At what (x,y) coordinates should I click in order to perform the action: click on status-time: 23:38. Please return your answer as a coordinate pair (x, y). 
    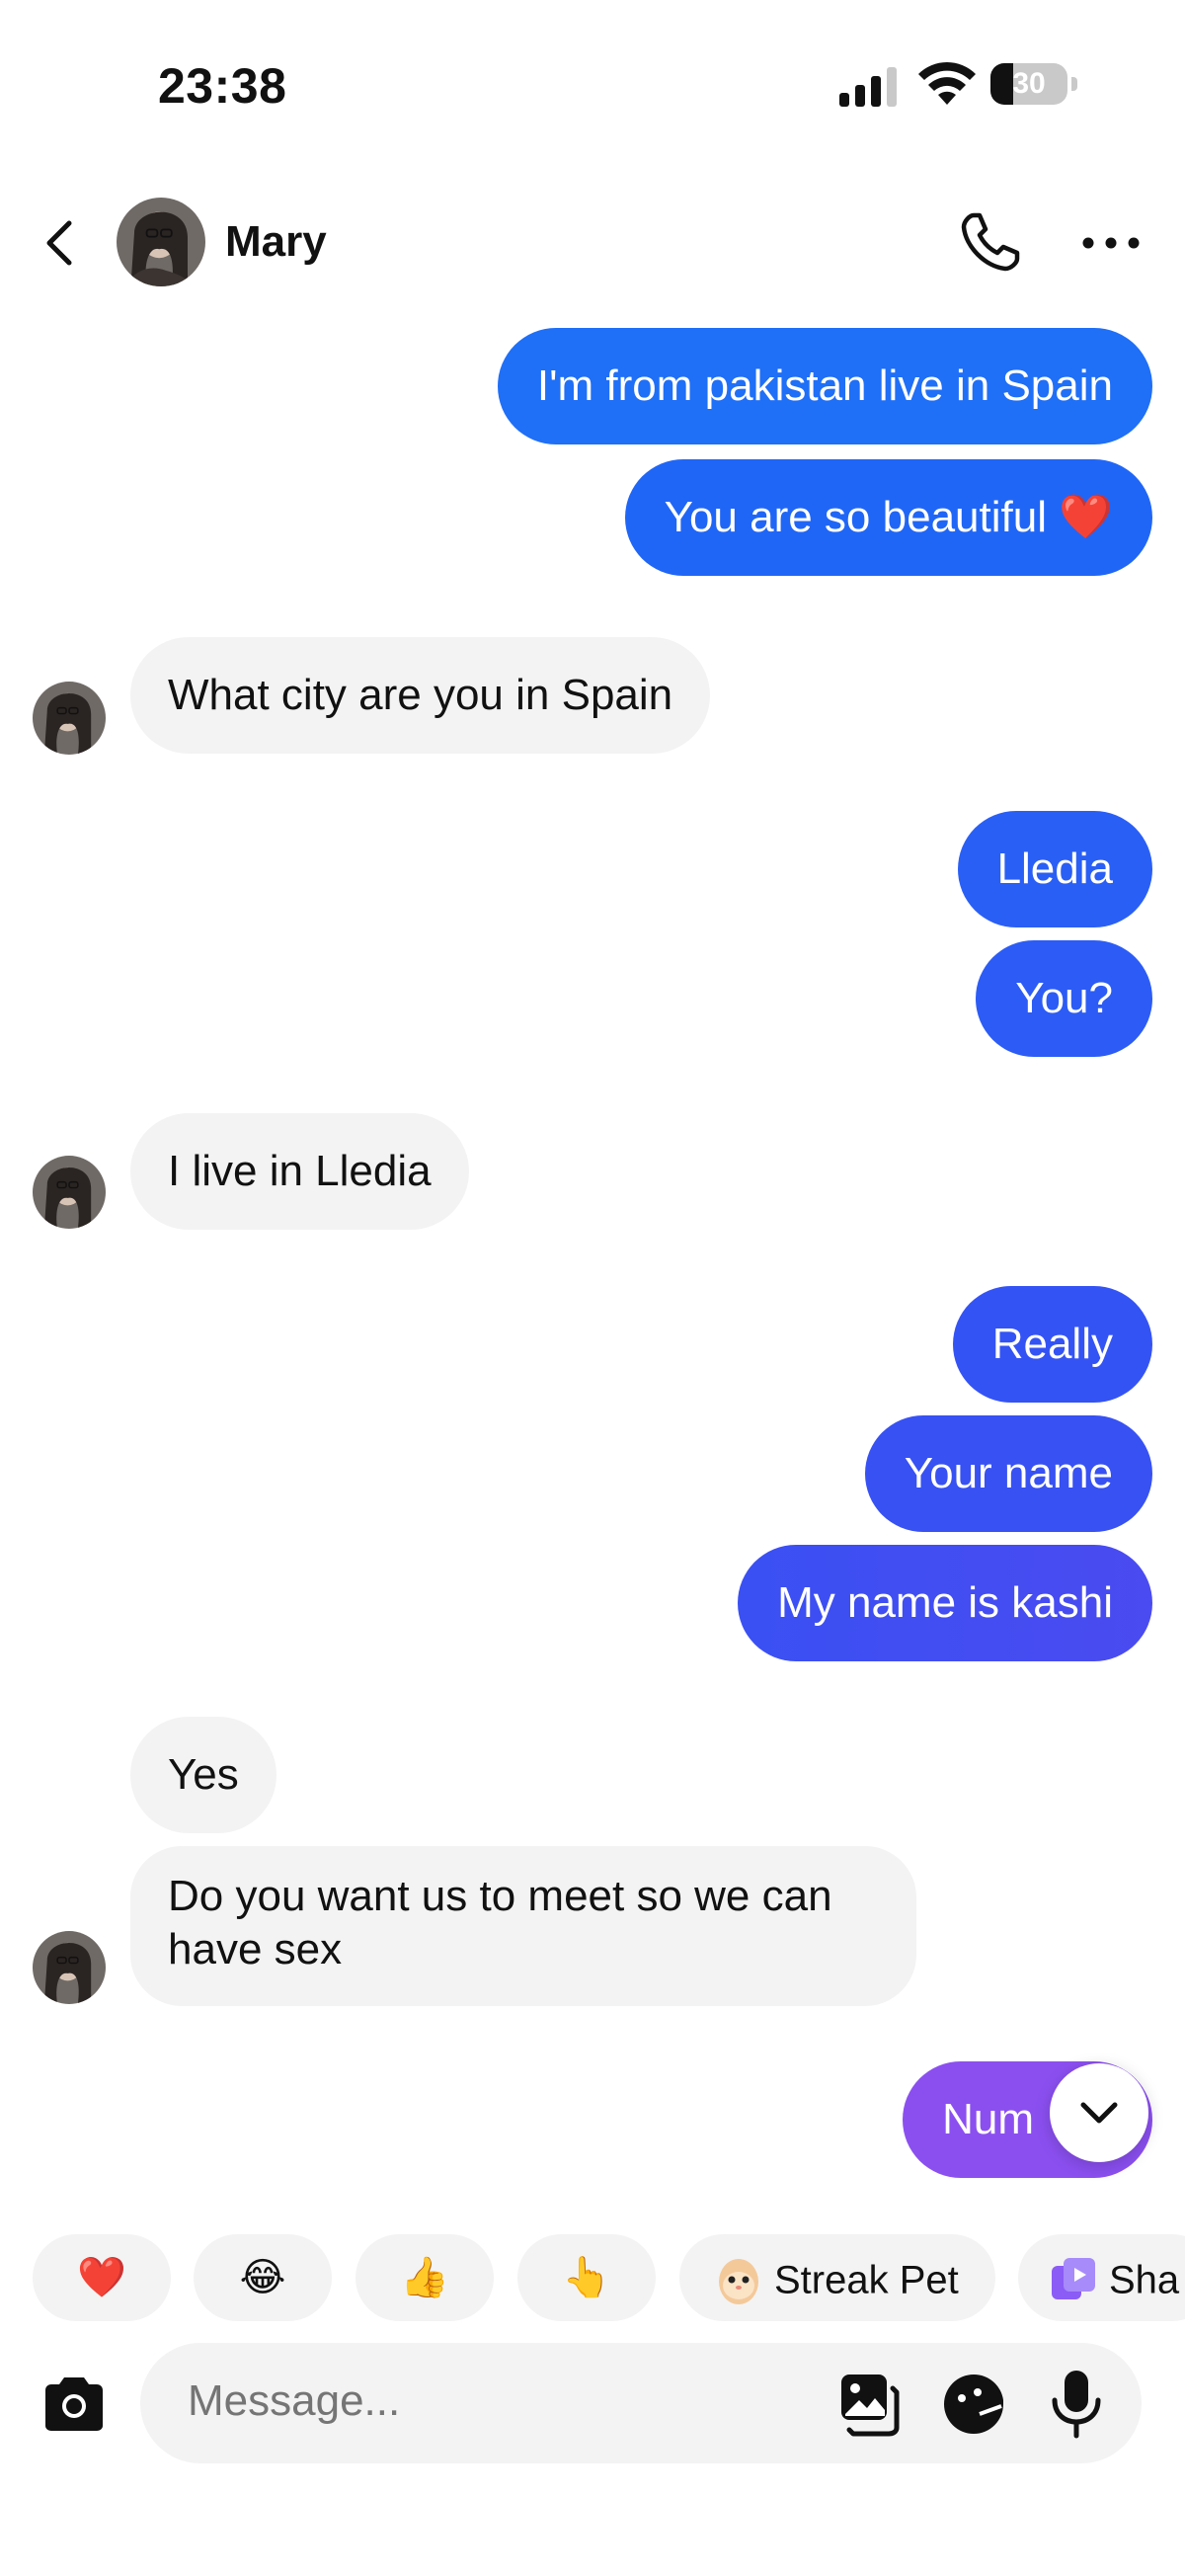
    Looking at the image, I should click on (223, 86).